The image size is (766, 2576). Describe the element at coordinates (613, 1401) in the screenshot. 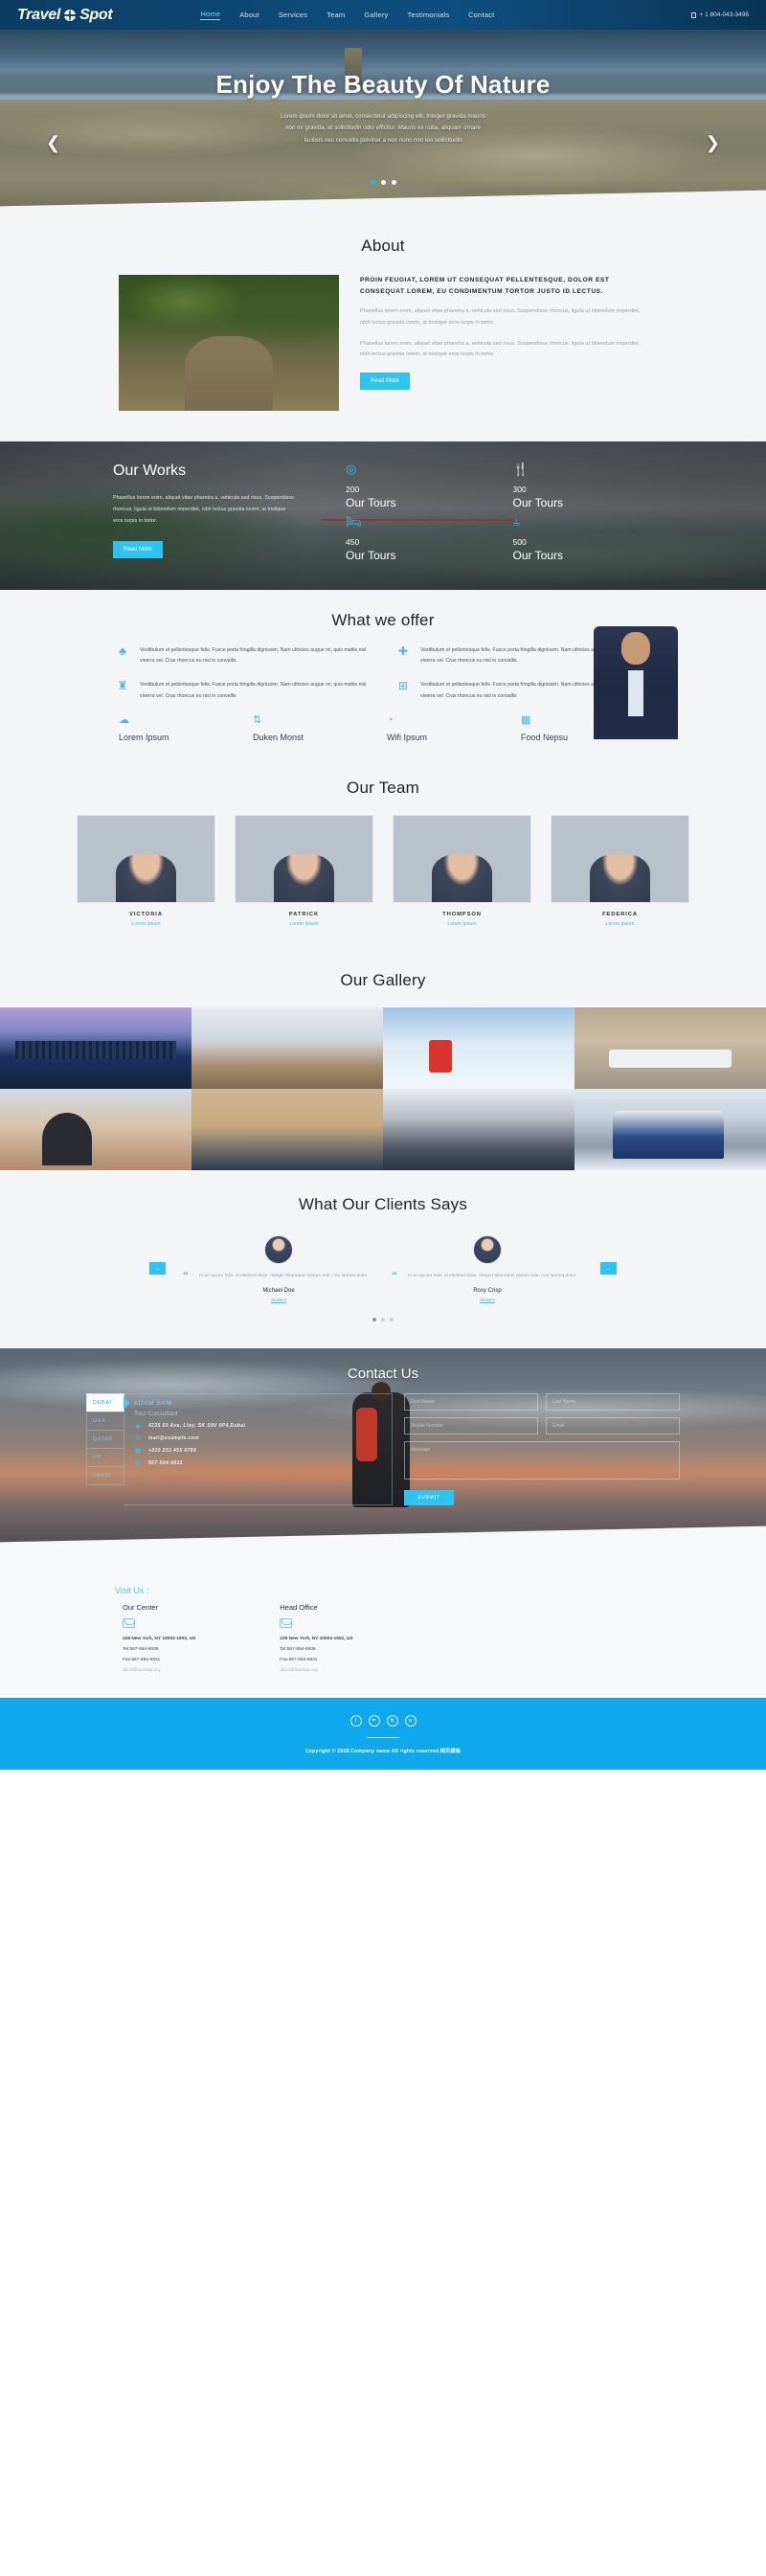

I see `last-name-input` at that location.